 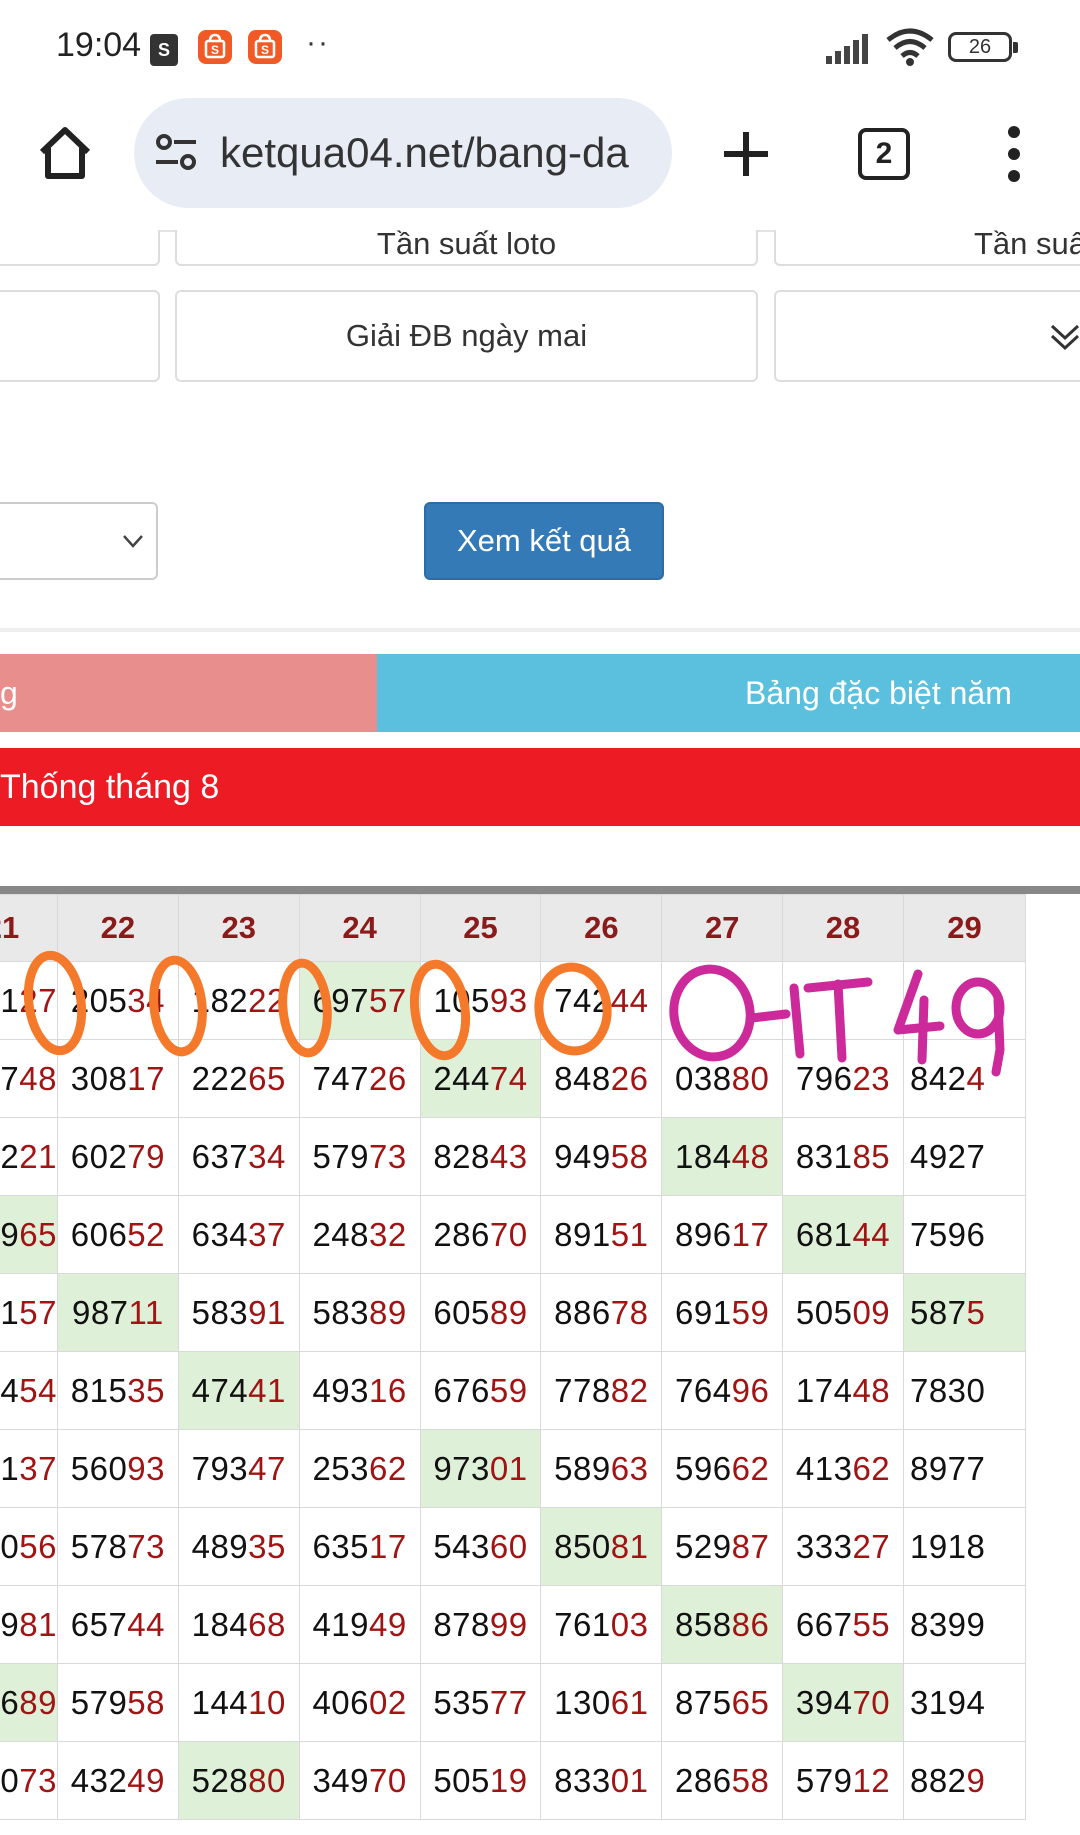 What do you see at coordinates (220, 1702) in the screenshot?
I see `result-head-digits: 144` at bounding box center [220, 1702].